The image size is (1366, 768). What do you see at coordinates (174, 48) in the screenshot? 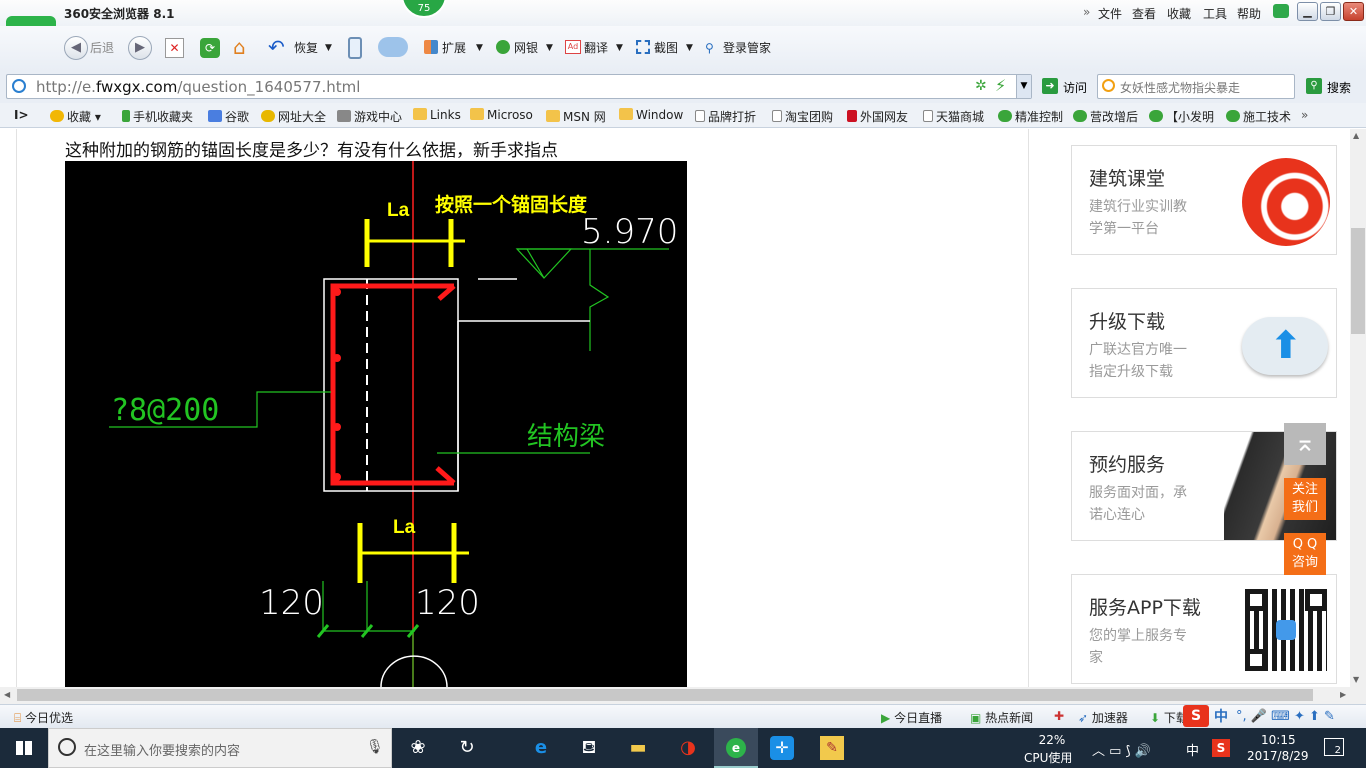
I see `stop-icon: ✕` at bounding box center [174, 48].